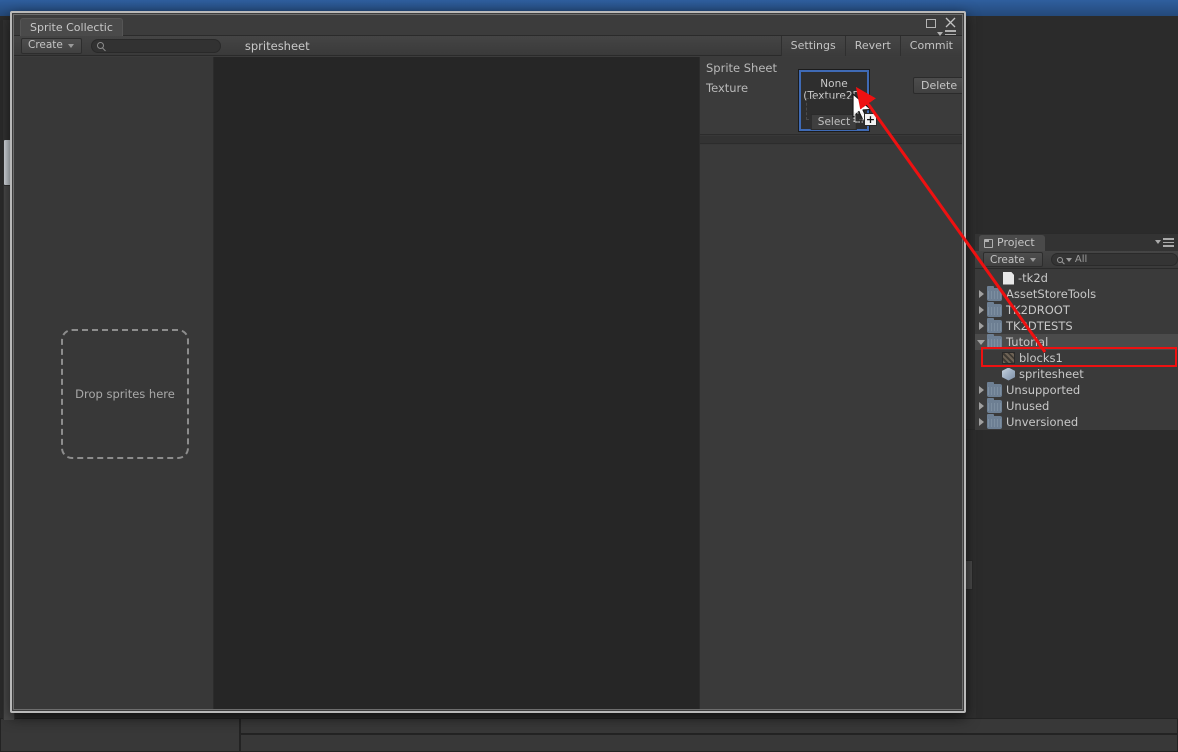 The width and height of the screenshot is (1178, 752). I want to click on project-tab-label: Project, so click(1016, 242).